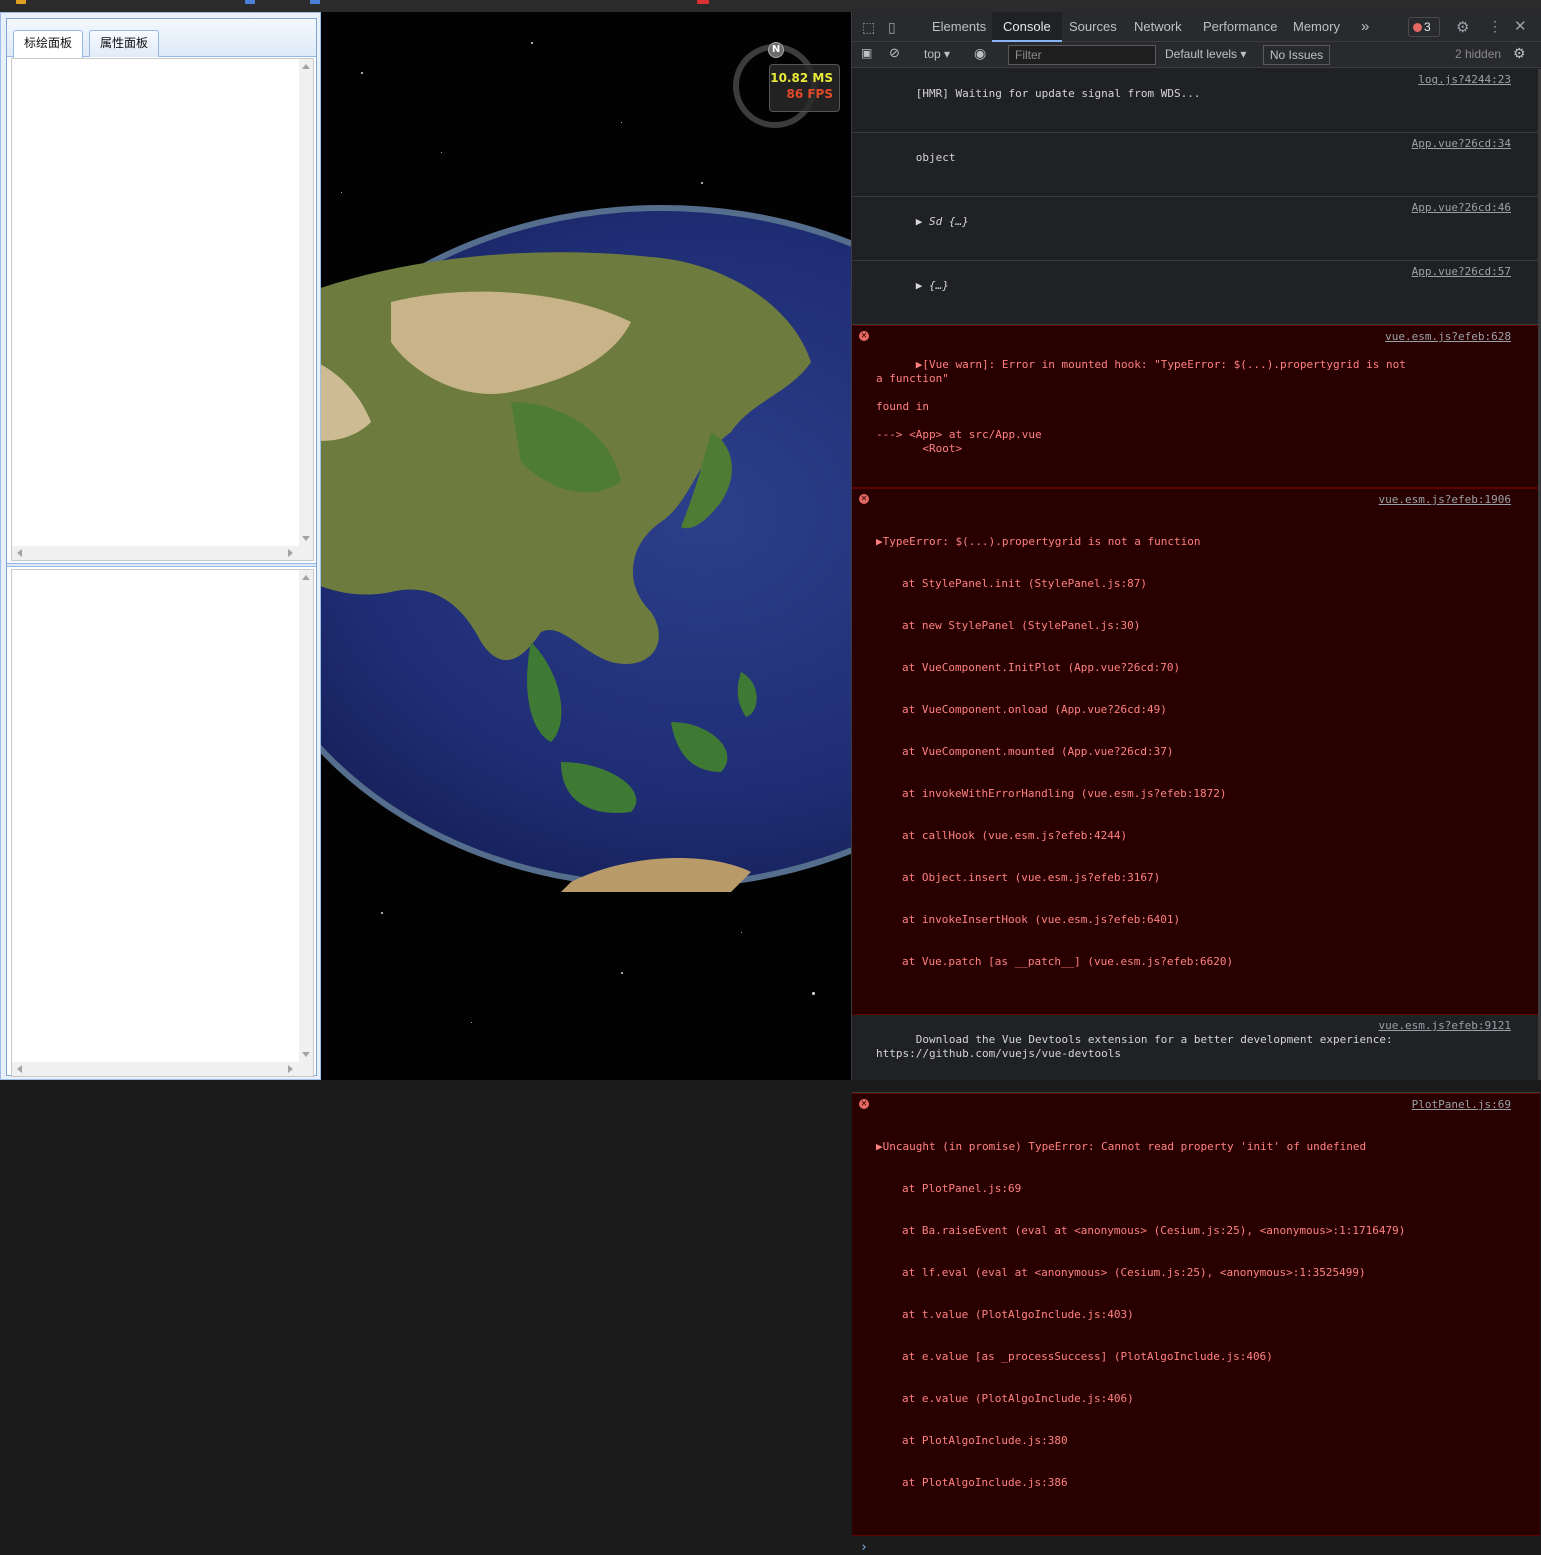  I want to click on console-message: object App.vue?26cd:34, so click(1196, 165).